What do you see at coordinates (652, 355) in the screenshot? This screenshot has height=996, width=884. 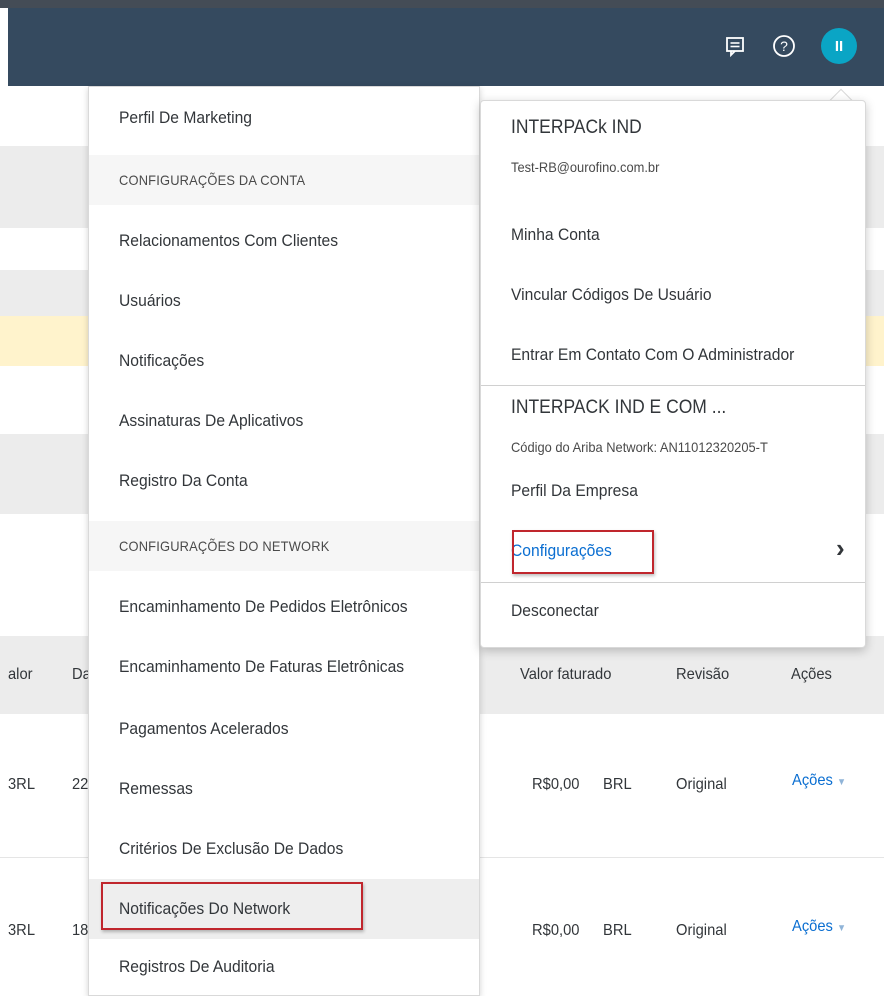 I see `menu-item-contato-administrador: Entrar Em Contato Com O Administrador` at bounding box center [652, 355].